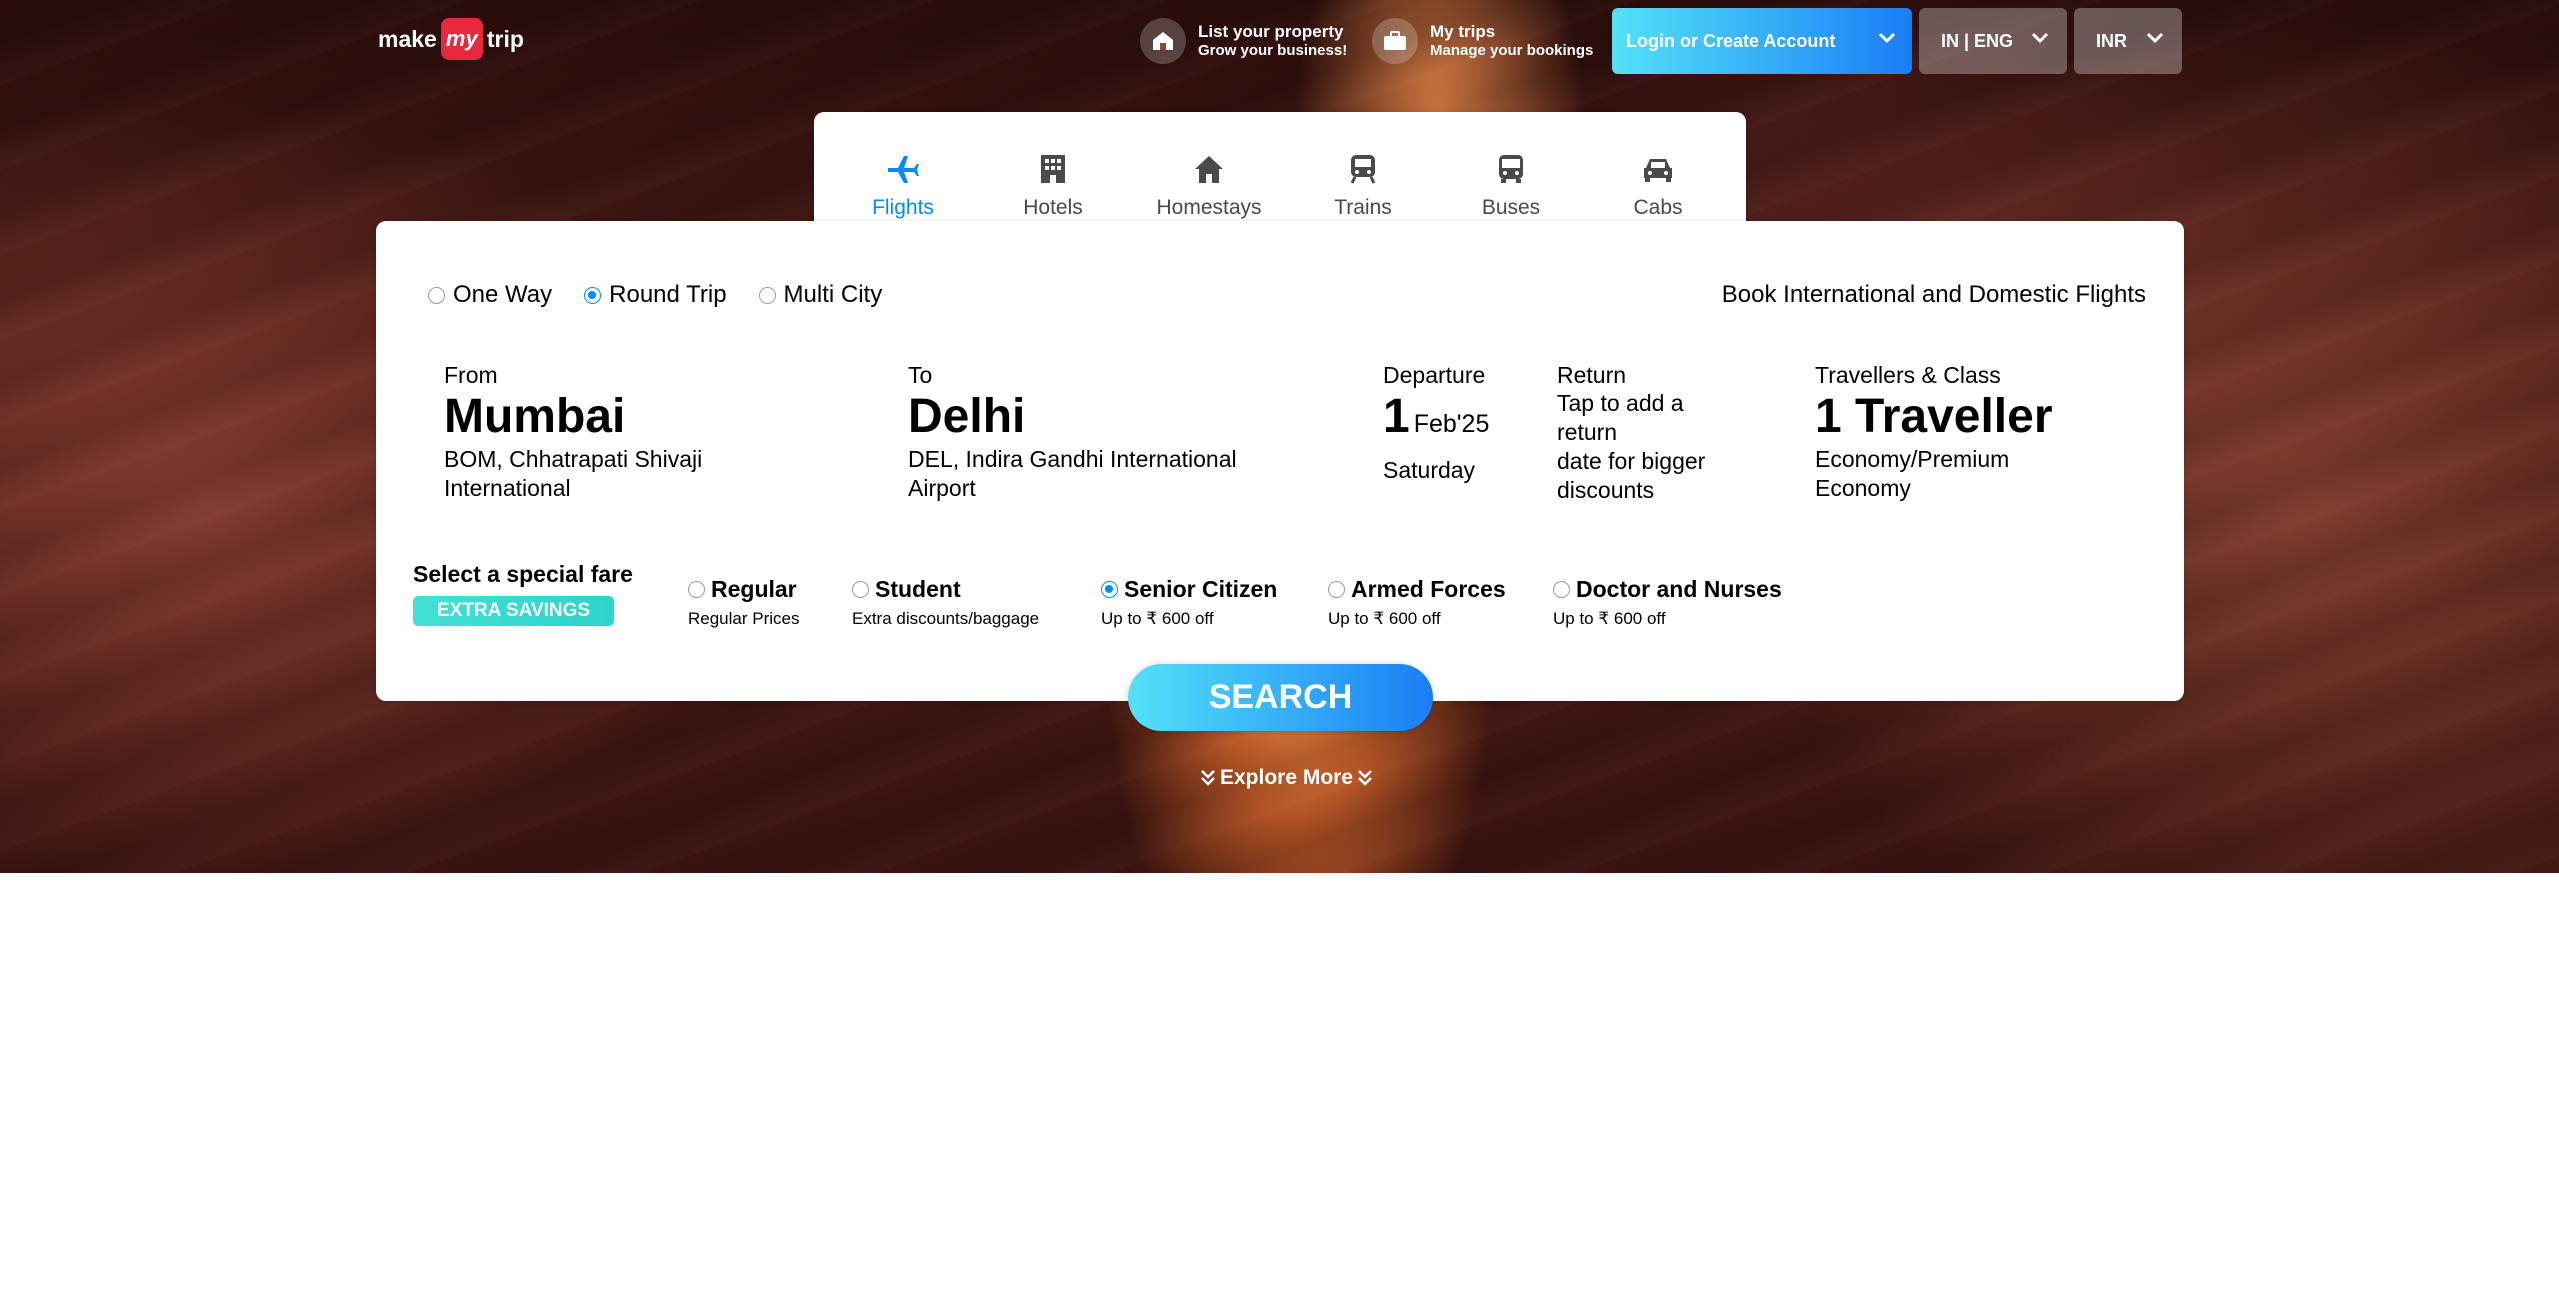  Describe the element at coordinates (1072, 459) in the screenshot. I see `to-airport-line1: DEL, Indira Gandhi International` at that location.